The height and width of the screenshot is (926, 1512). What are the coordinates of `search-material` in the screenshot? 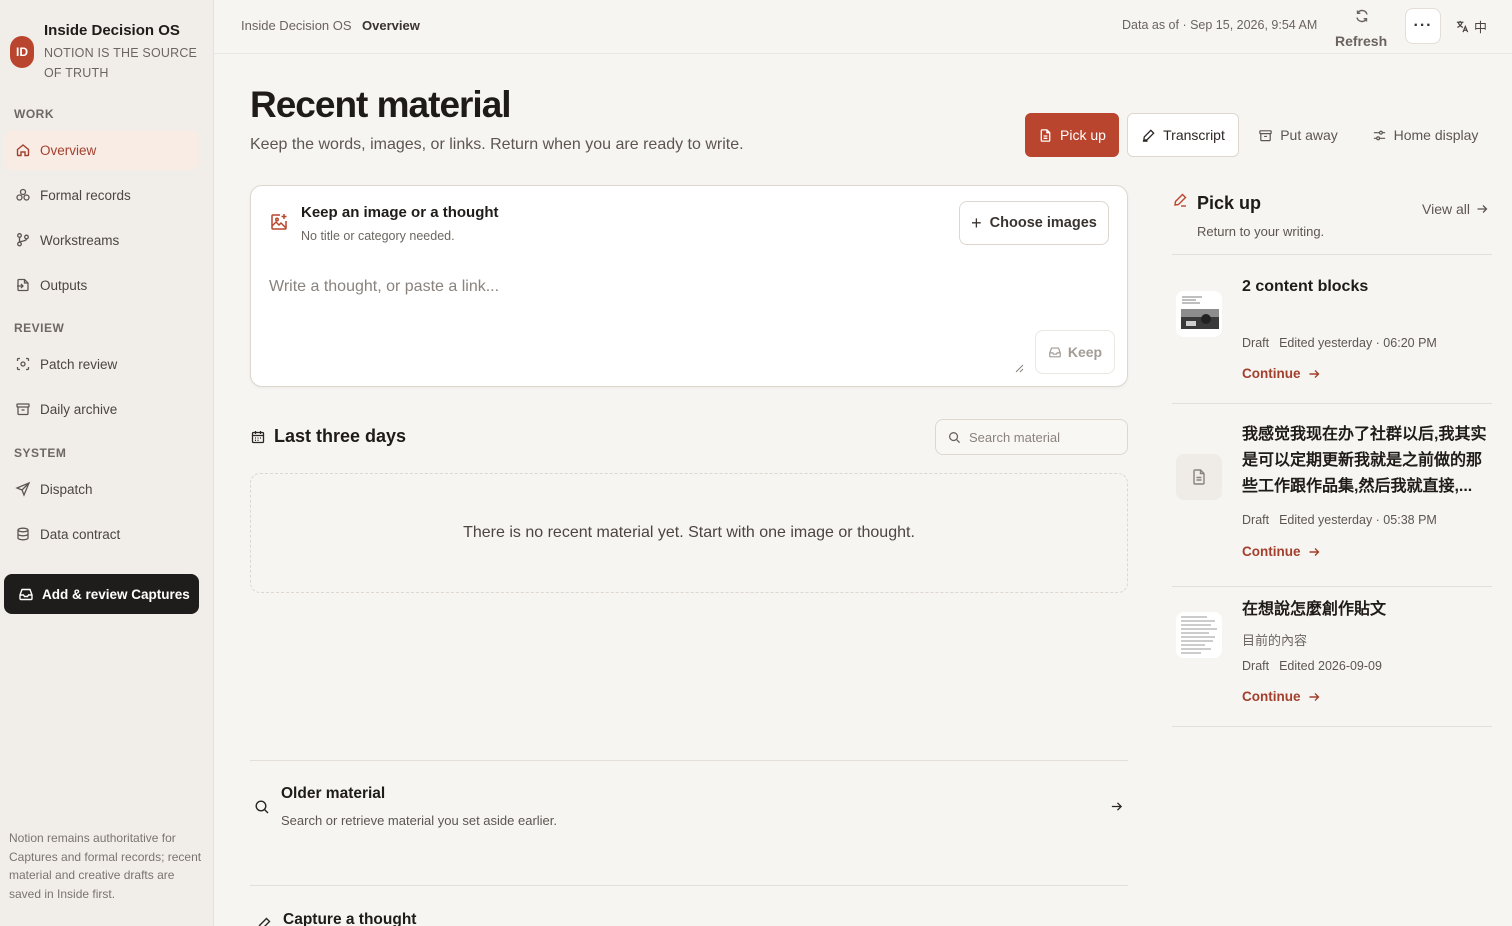 It's located at (1031, 437).